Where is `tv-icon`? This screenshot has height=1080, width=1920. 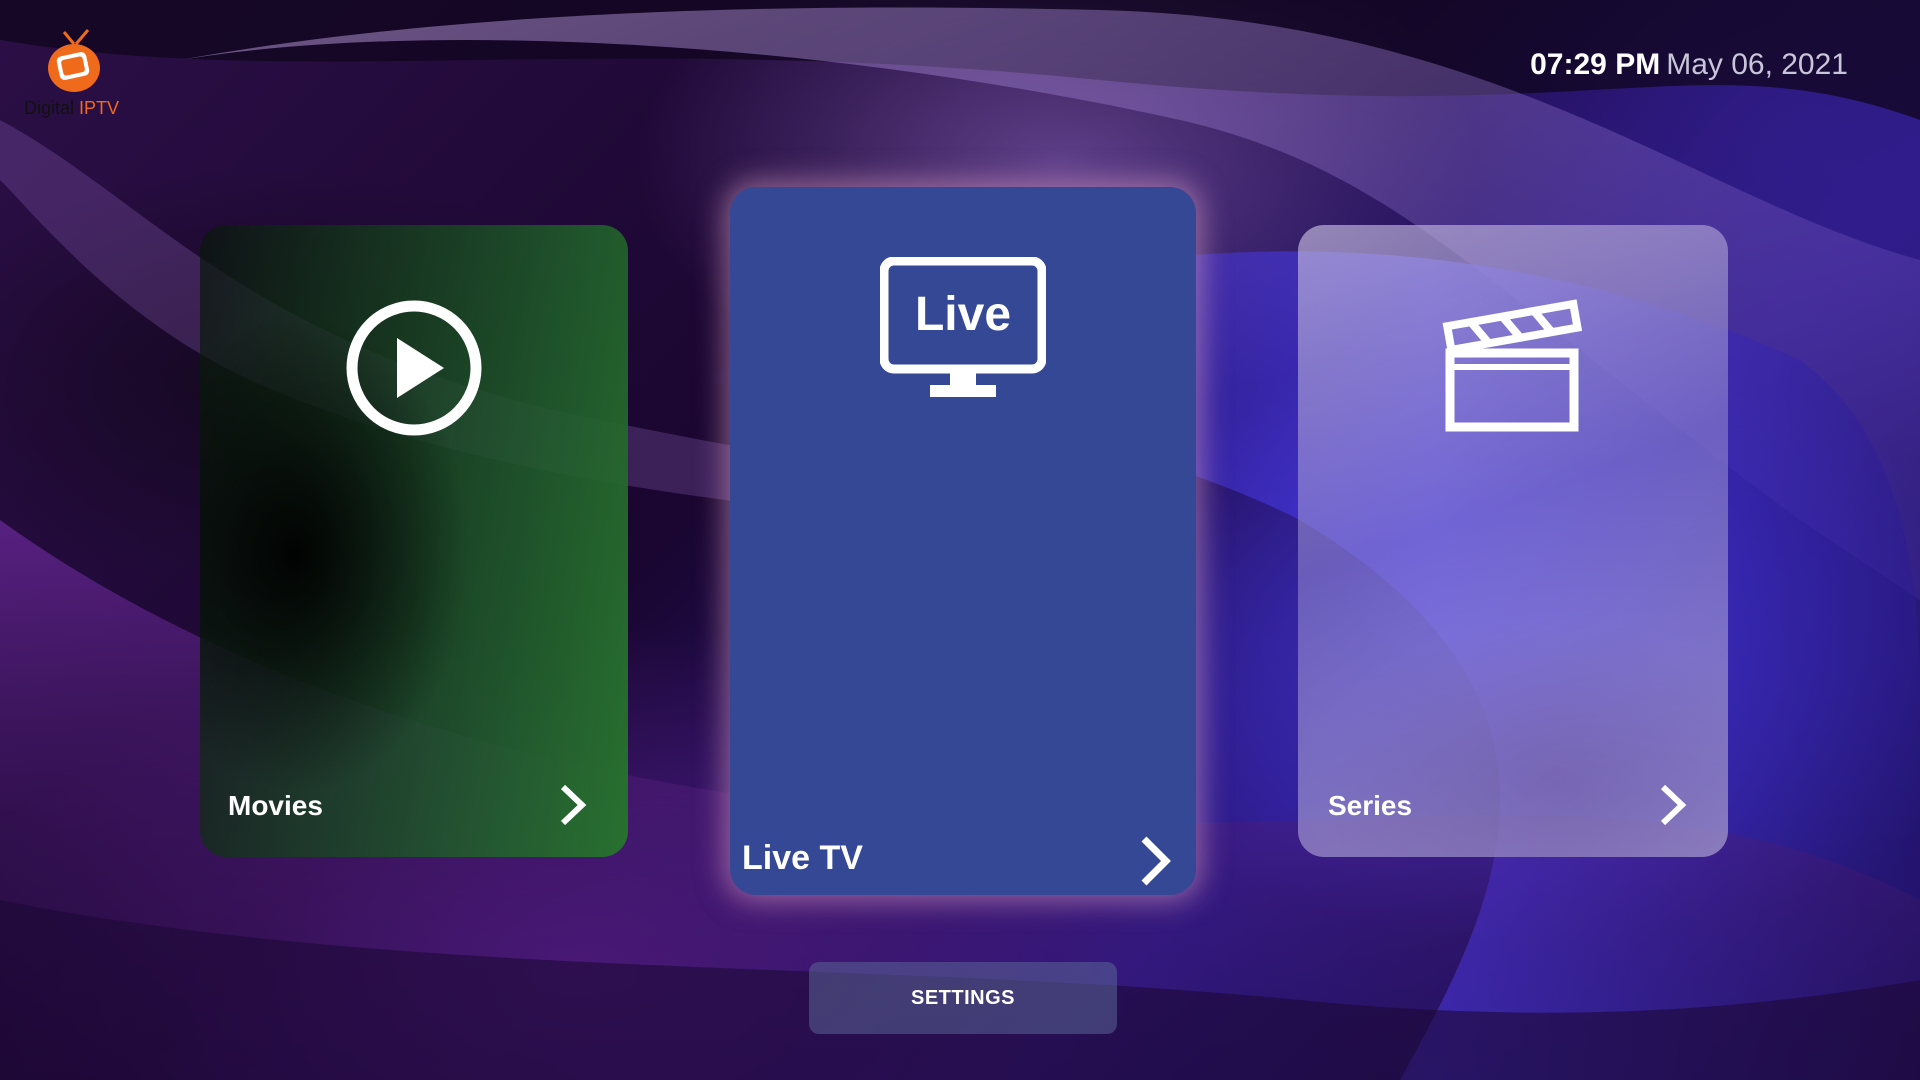
tv-icon is located at coordinates (74, 60).